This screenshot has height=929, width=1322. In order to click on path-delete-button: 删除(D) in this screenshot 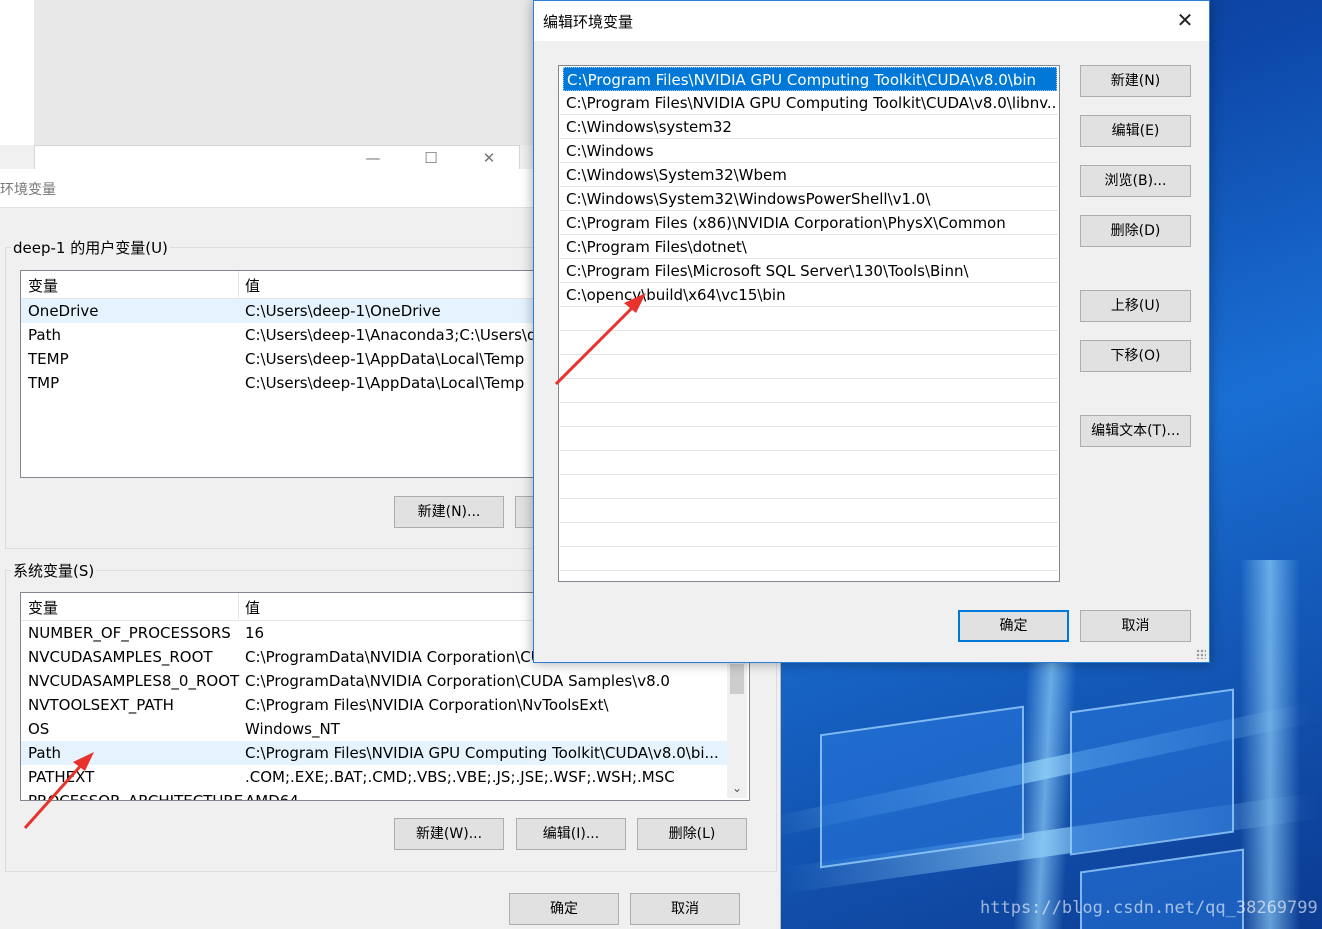, I will do `click(1135, 231)`.